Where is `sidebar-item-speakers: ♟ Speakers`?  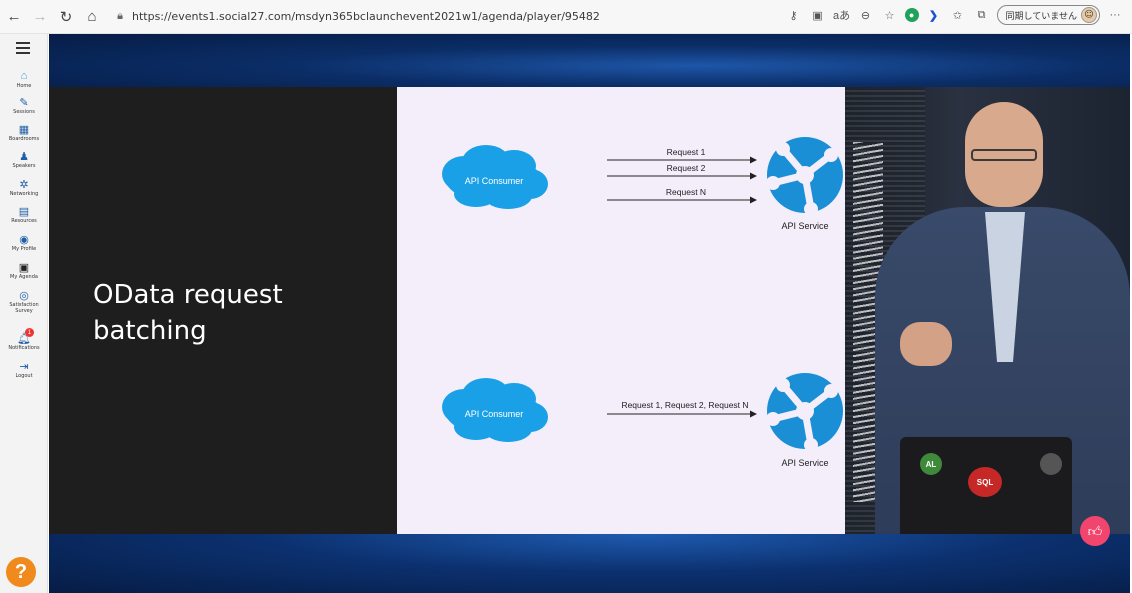 sidebar-item-speakers: ♟ Speakers is located at coordinates (24, 160).